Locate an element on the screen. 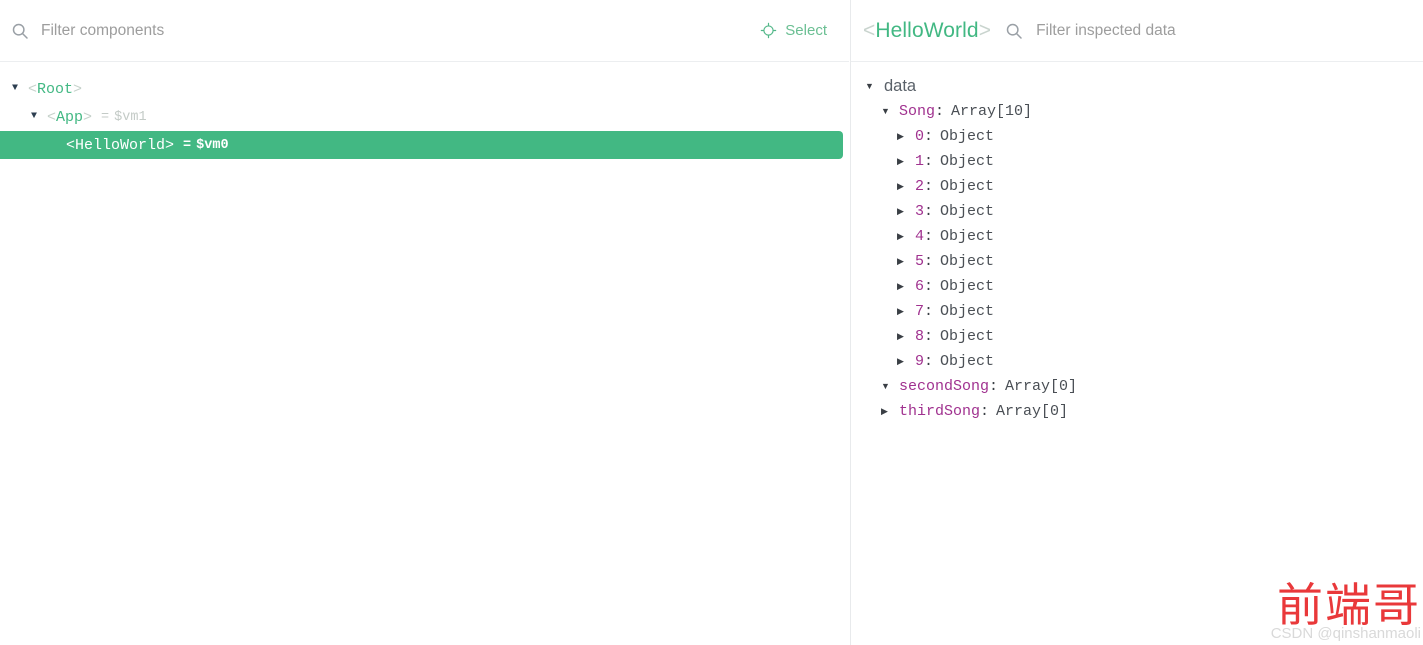 The image size is (1423, 645). components-panel-header: Select is located at coordinates (424, 31).